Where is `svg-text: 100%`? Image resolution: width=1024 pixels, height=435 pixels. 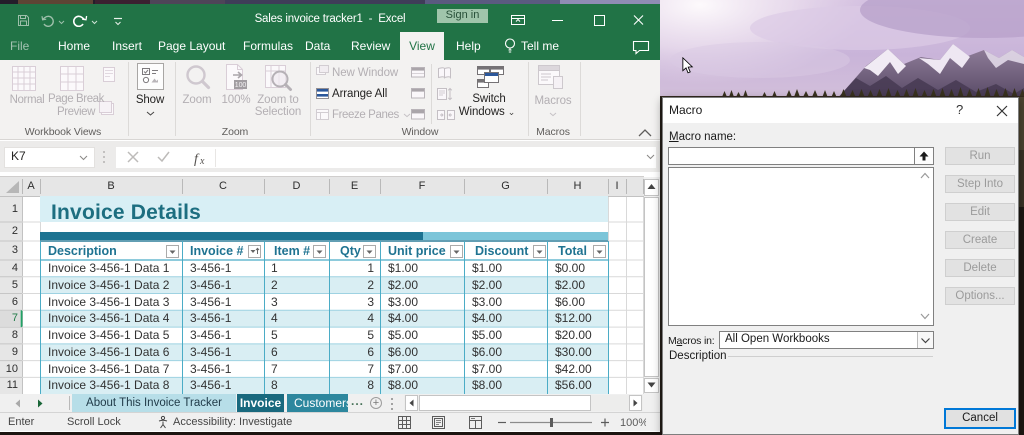
svg-text: 100% is located at coordinates (633, 423).